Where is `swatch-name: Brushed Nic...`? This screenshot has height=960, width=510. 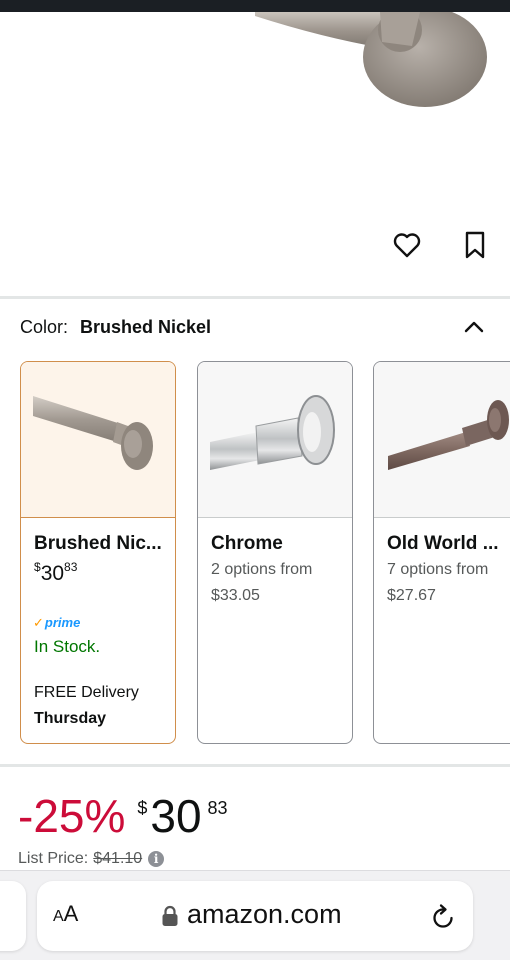
swatch-name: Brushed Nic... is located at coordinates (98, 543).